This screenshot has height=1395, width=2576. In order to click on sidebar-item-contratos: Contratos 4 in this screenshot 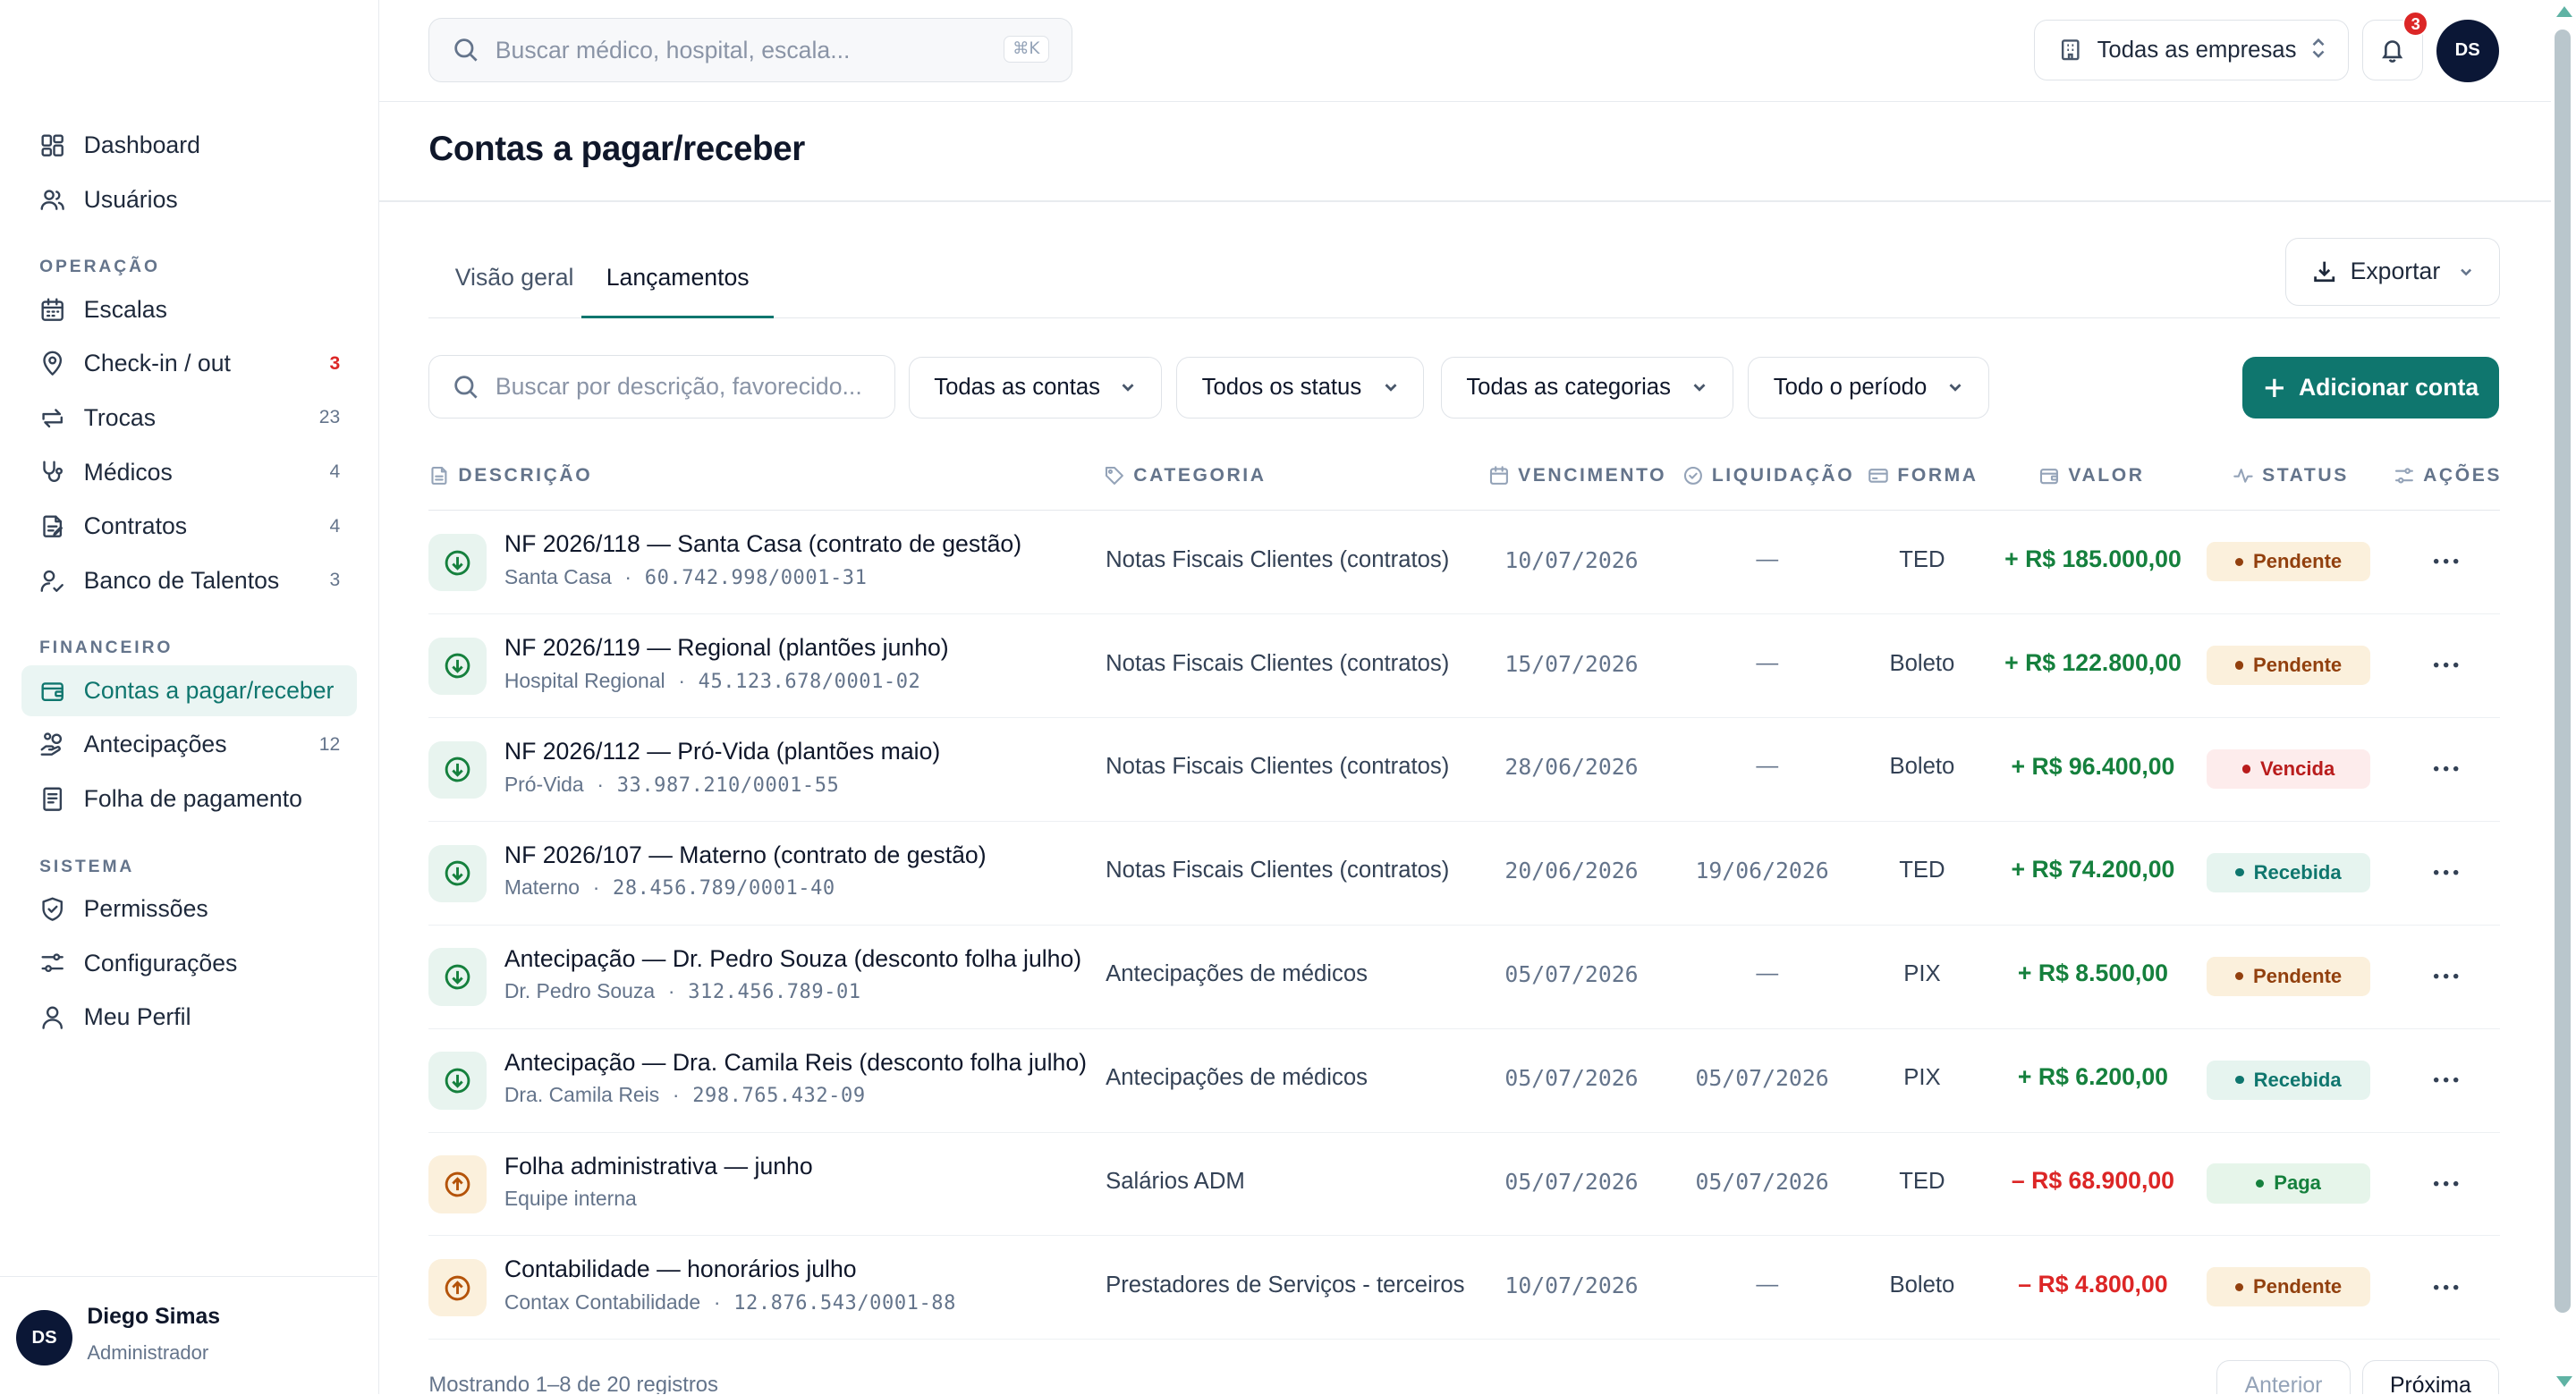, I will do `click(189, 526)`.